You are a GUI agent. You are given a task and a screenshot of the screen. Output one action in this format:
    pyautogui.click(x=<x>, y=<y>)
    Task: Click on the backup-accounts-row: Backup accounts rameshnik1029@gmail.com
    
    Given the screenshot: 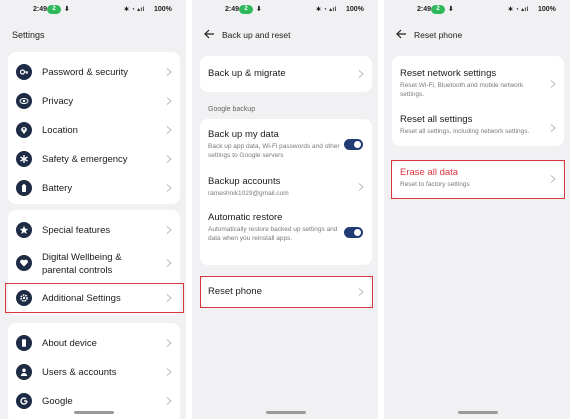 What is the action you would take?
    pyautogui.click(x=286, y=187)
    